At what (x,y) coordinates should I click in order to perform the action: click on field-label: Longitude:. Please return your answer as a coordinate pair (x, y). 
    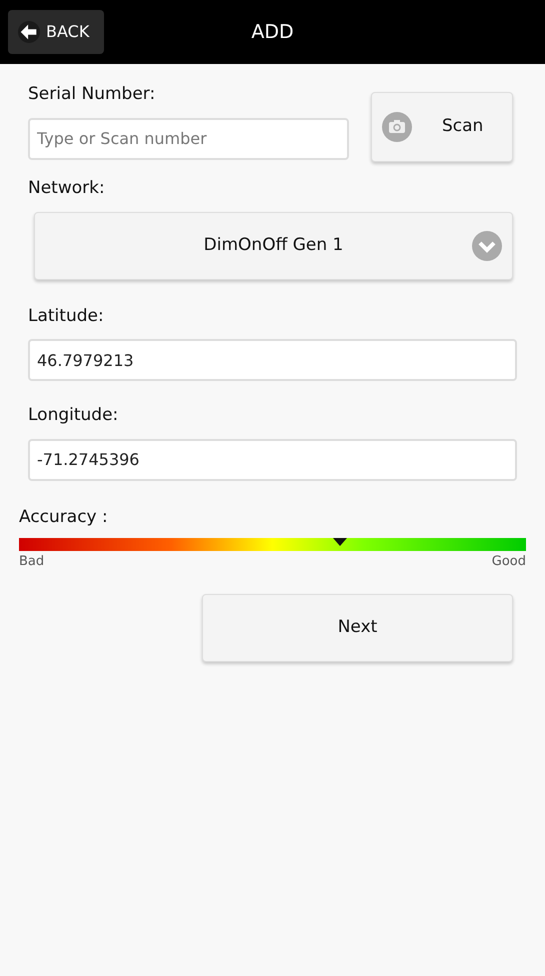
    Looking at the image, I should click on (74, 415).